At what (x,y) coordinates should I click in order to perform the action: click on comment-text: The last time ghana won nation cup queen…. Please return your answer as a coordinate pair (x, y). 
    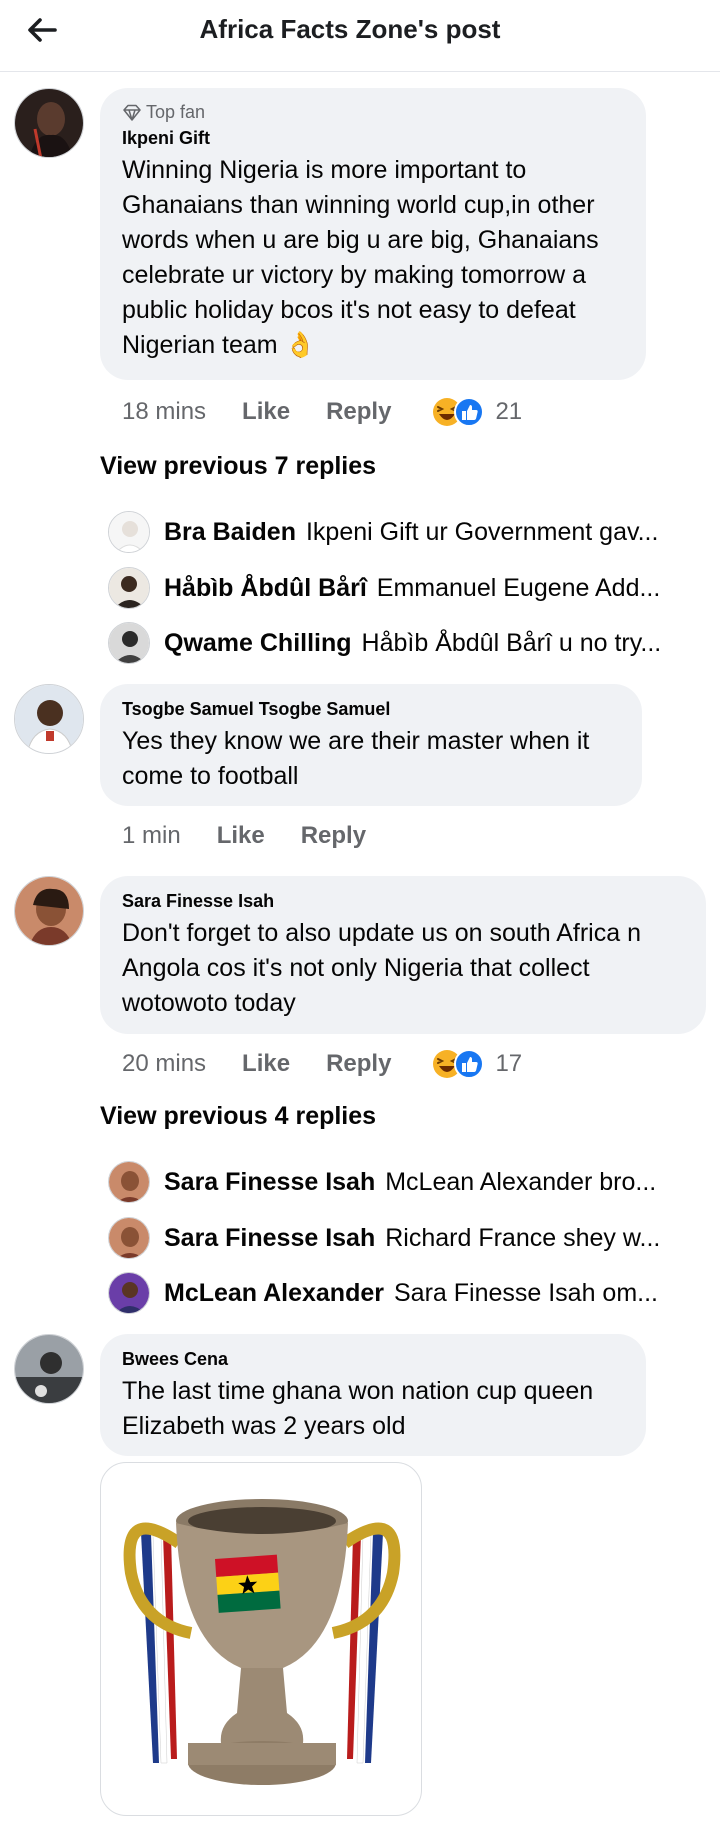
    Looking at the image, I should click on (358, 1408).